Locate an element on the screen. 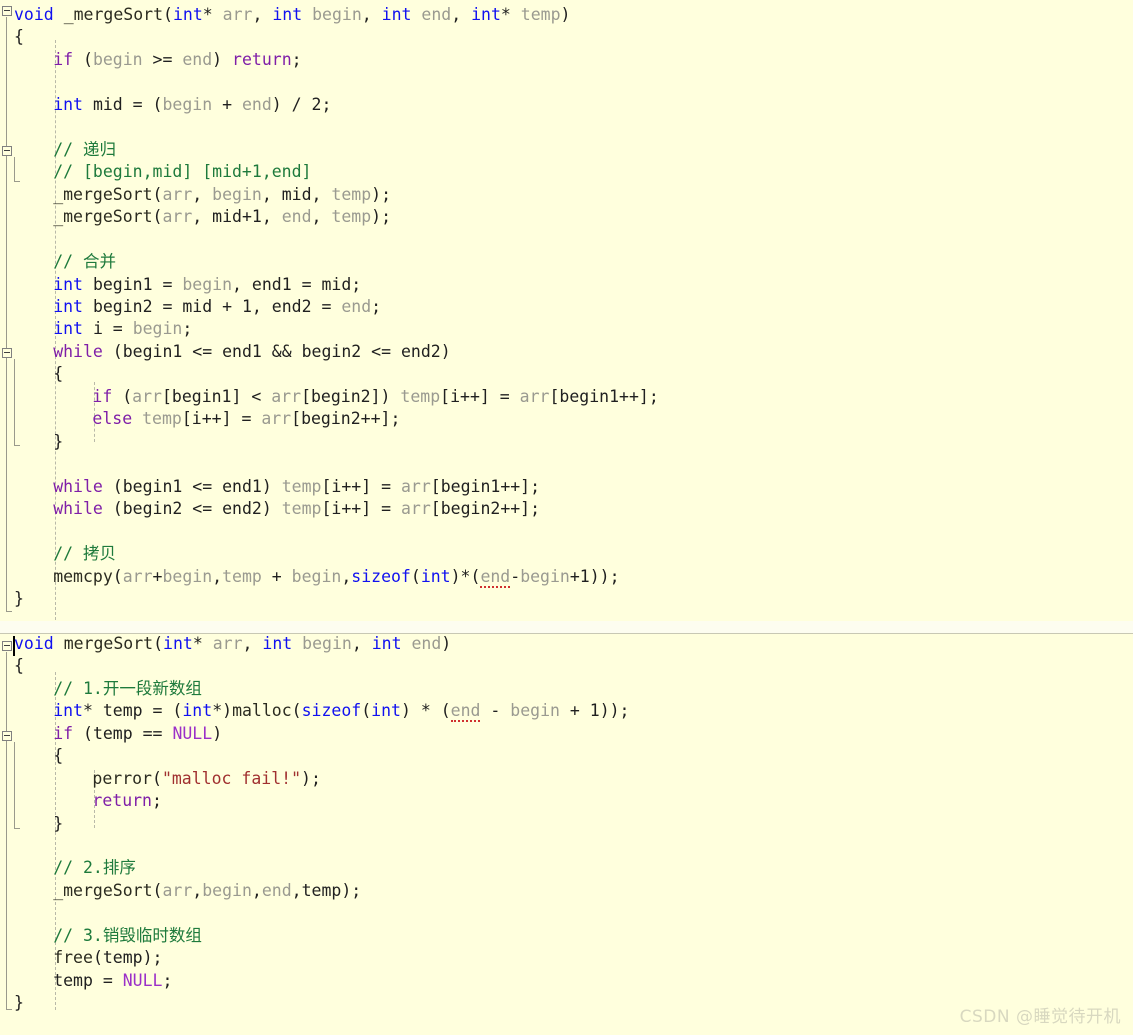 The height and width of the screenshot is (1035, 1133). code-line: // 1.开一段新数组 is located at coordinates (127, 689).